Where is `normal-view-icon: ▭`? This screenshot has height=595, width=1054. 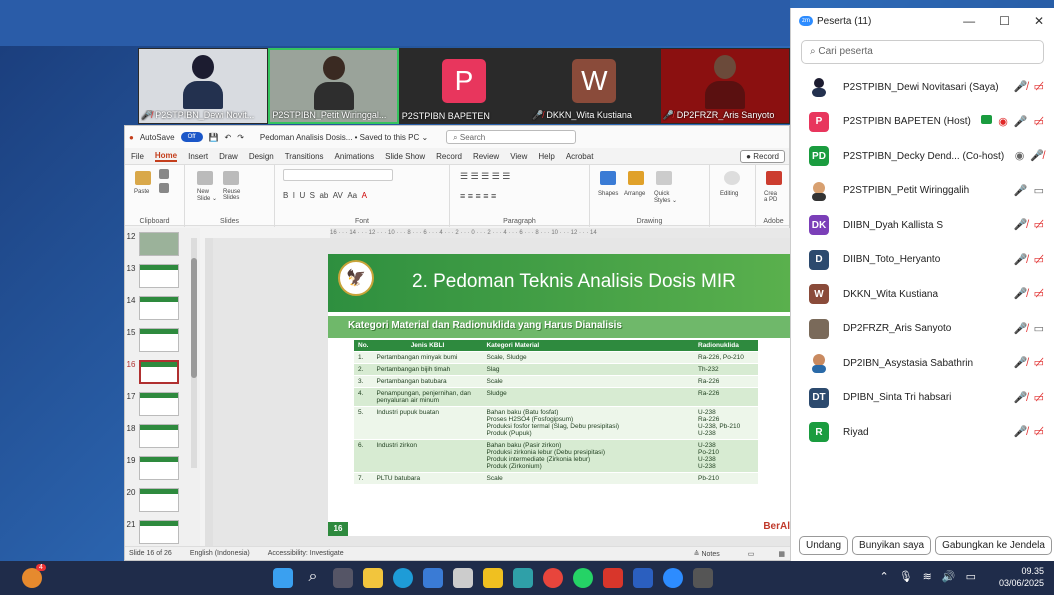
normal-view-icon: ▭ is located at coordinates (751, 554).